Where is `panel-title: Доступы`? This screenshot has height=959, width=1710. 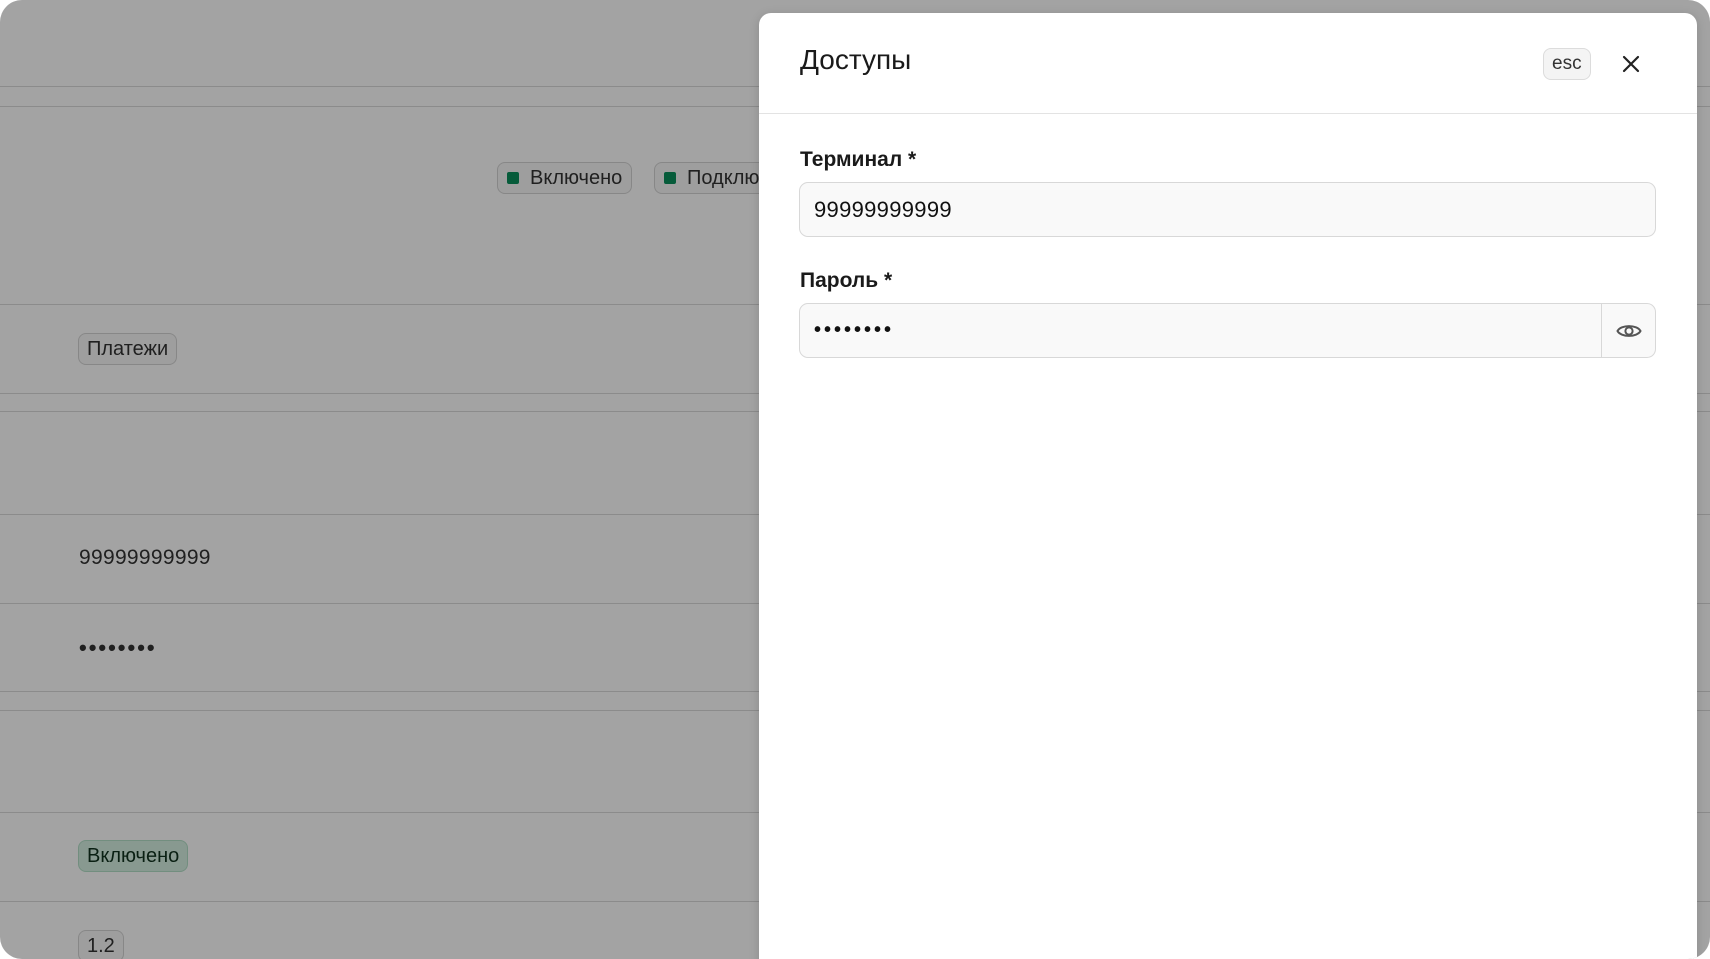 panel-title: Доступы is located at coordinates (856, 59).